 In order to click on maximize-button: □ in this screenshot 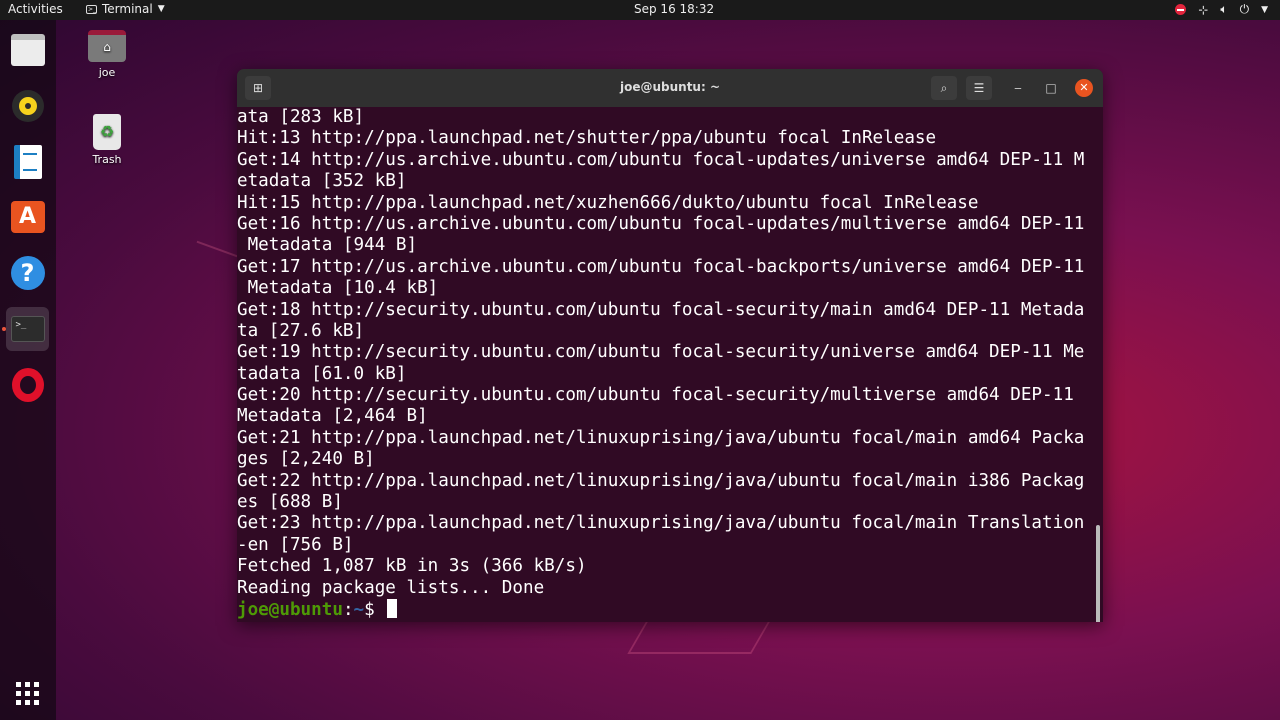, I will do `click(1051, 88)`.